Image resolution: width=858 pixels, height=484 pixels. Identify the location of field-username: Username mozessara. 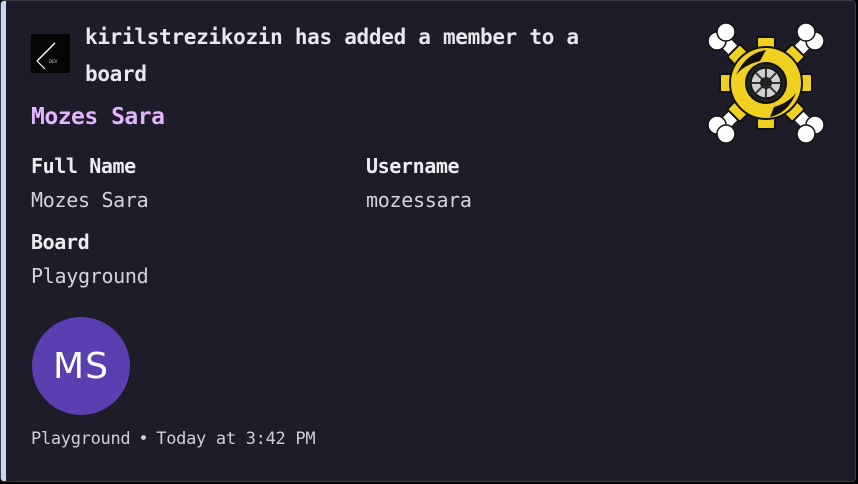
(419, 186).